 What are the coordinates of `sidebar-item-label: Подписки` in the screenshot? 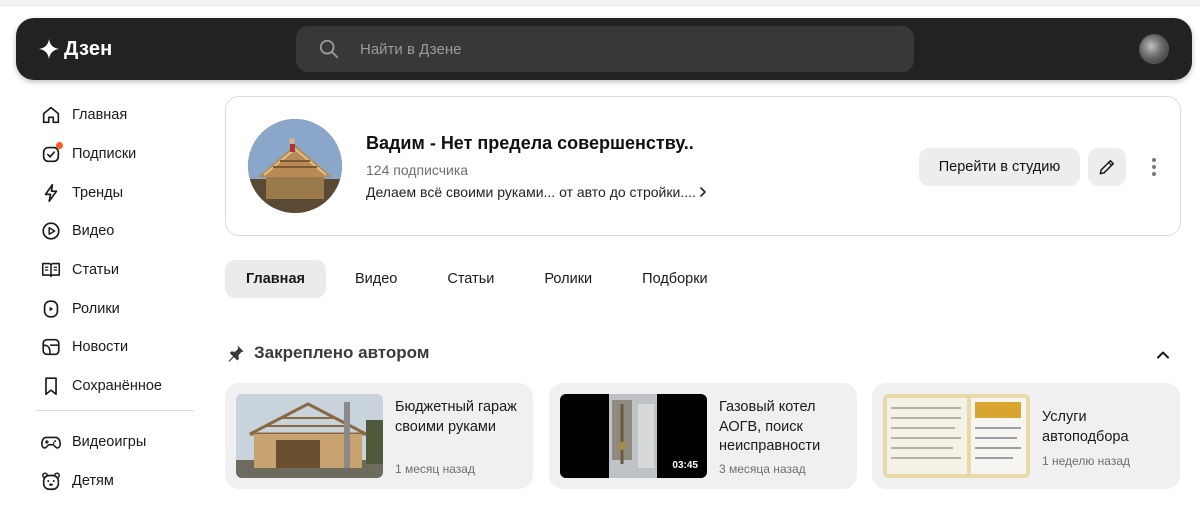 It's located at (104, 154).